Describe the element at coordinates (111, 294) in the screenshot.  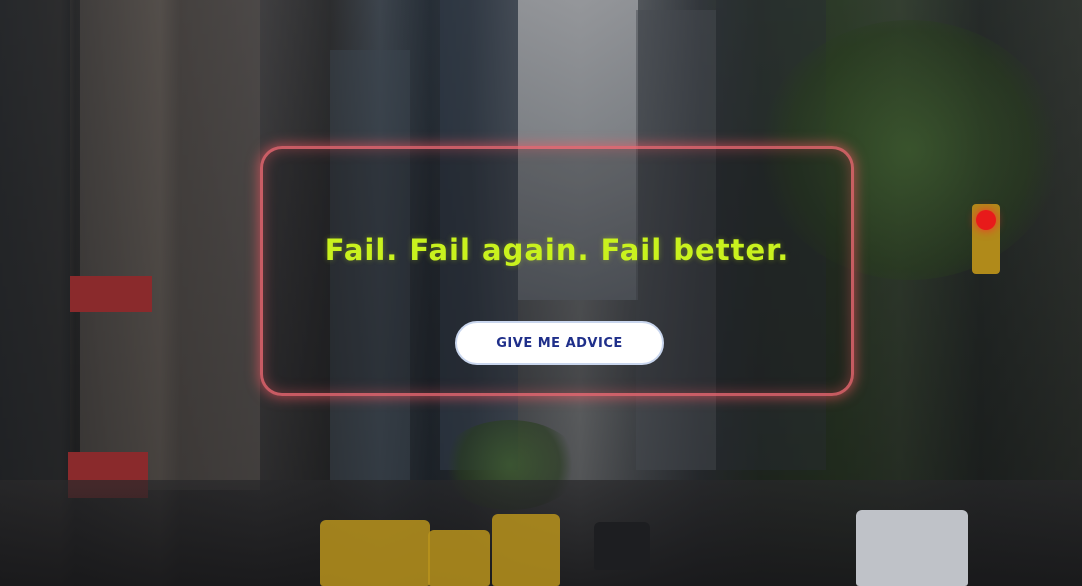
I see `red-awning-upper` at that location.